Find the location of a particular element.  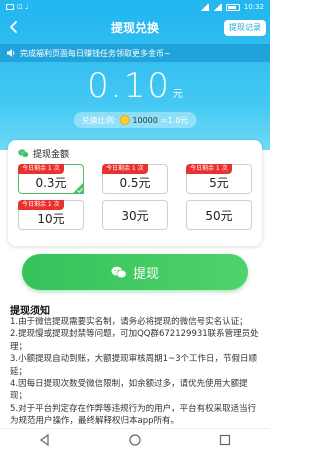

withdraw-button: 提现 is located at coordinates (135, 272).